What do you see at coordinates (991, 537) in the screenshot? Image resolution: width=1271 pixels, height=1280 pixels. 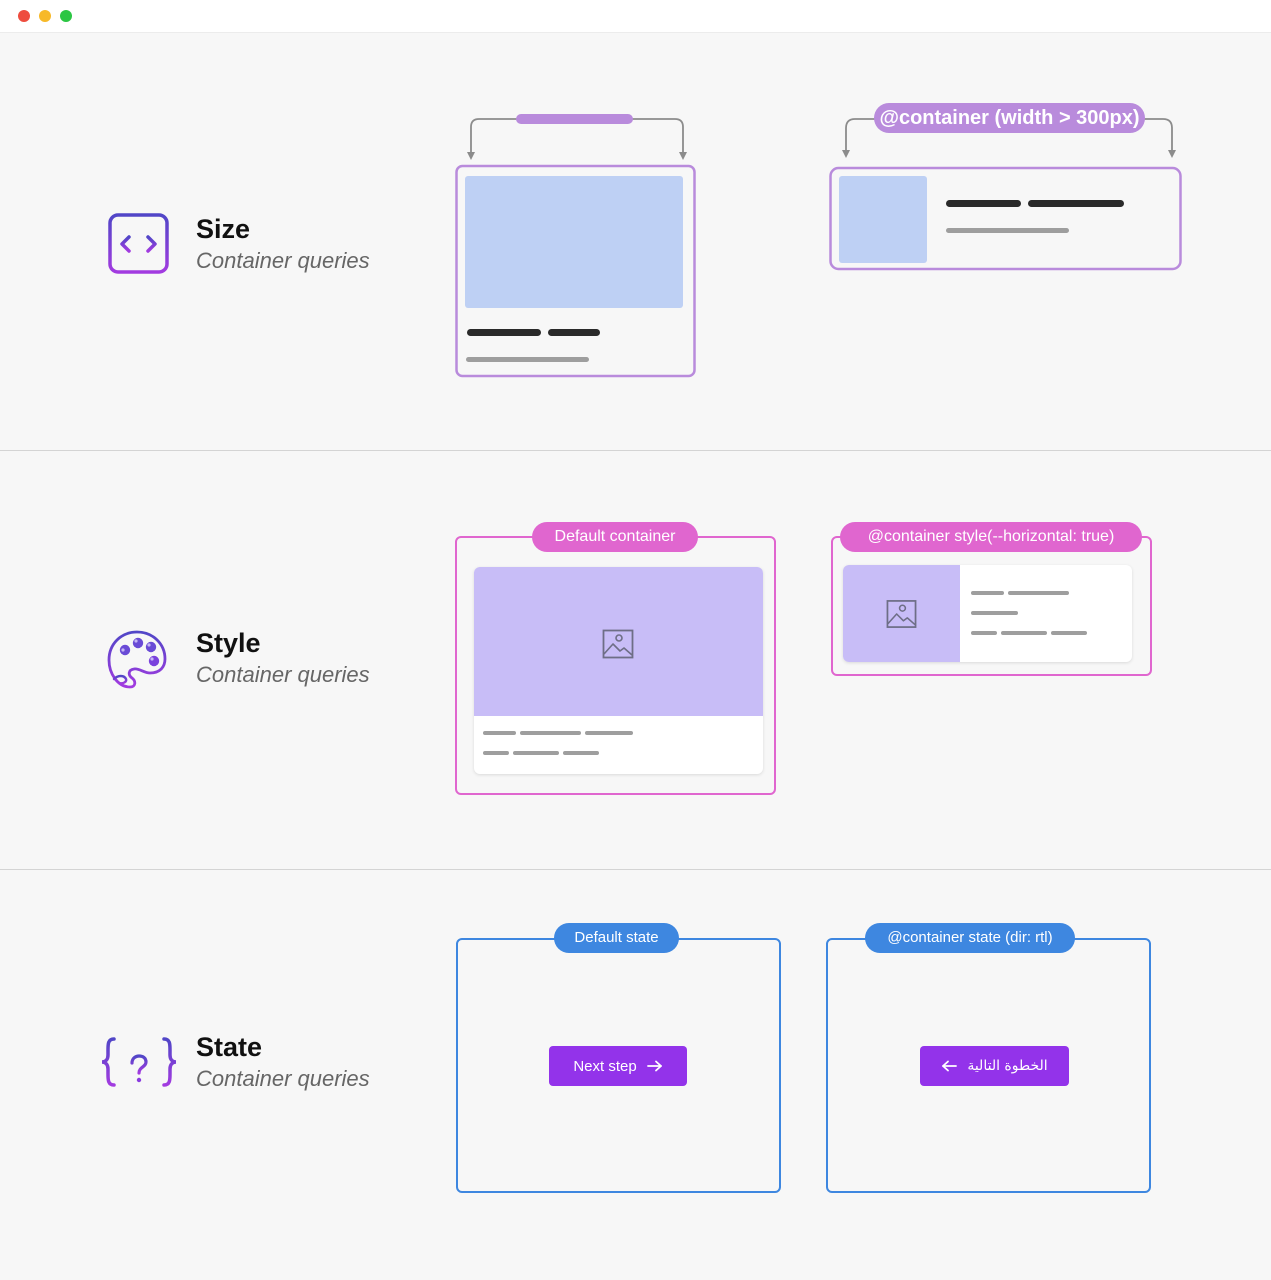 I see `style-query-label: @container style(--horizontal: true)` at bounding box center [991, 537].